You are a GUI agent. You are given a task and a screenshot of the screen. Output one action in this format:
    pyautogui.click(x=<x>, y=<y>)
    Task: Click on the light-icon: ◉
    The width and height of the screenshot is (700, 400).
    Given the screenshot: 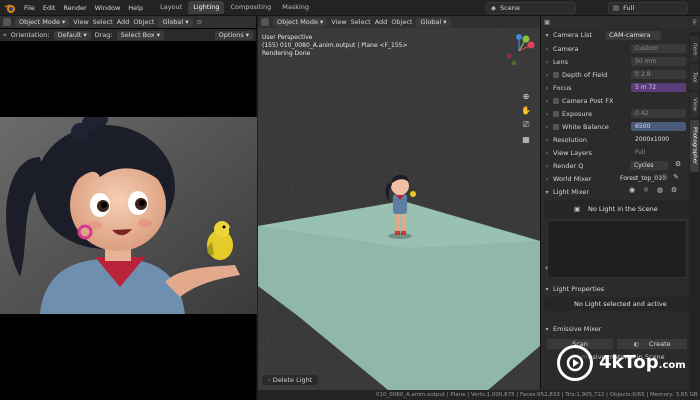 What is the action you would take?
    pyautogui.click(x=632, y=190)
    